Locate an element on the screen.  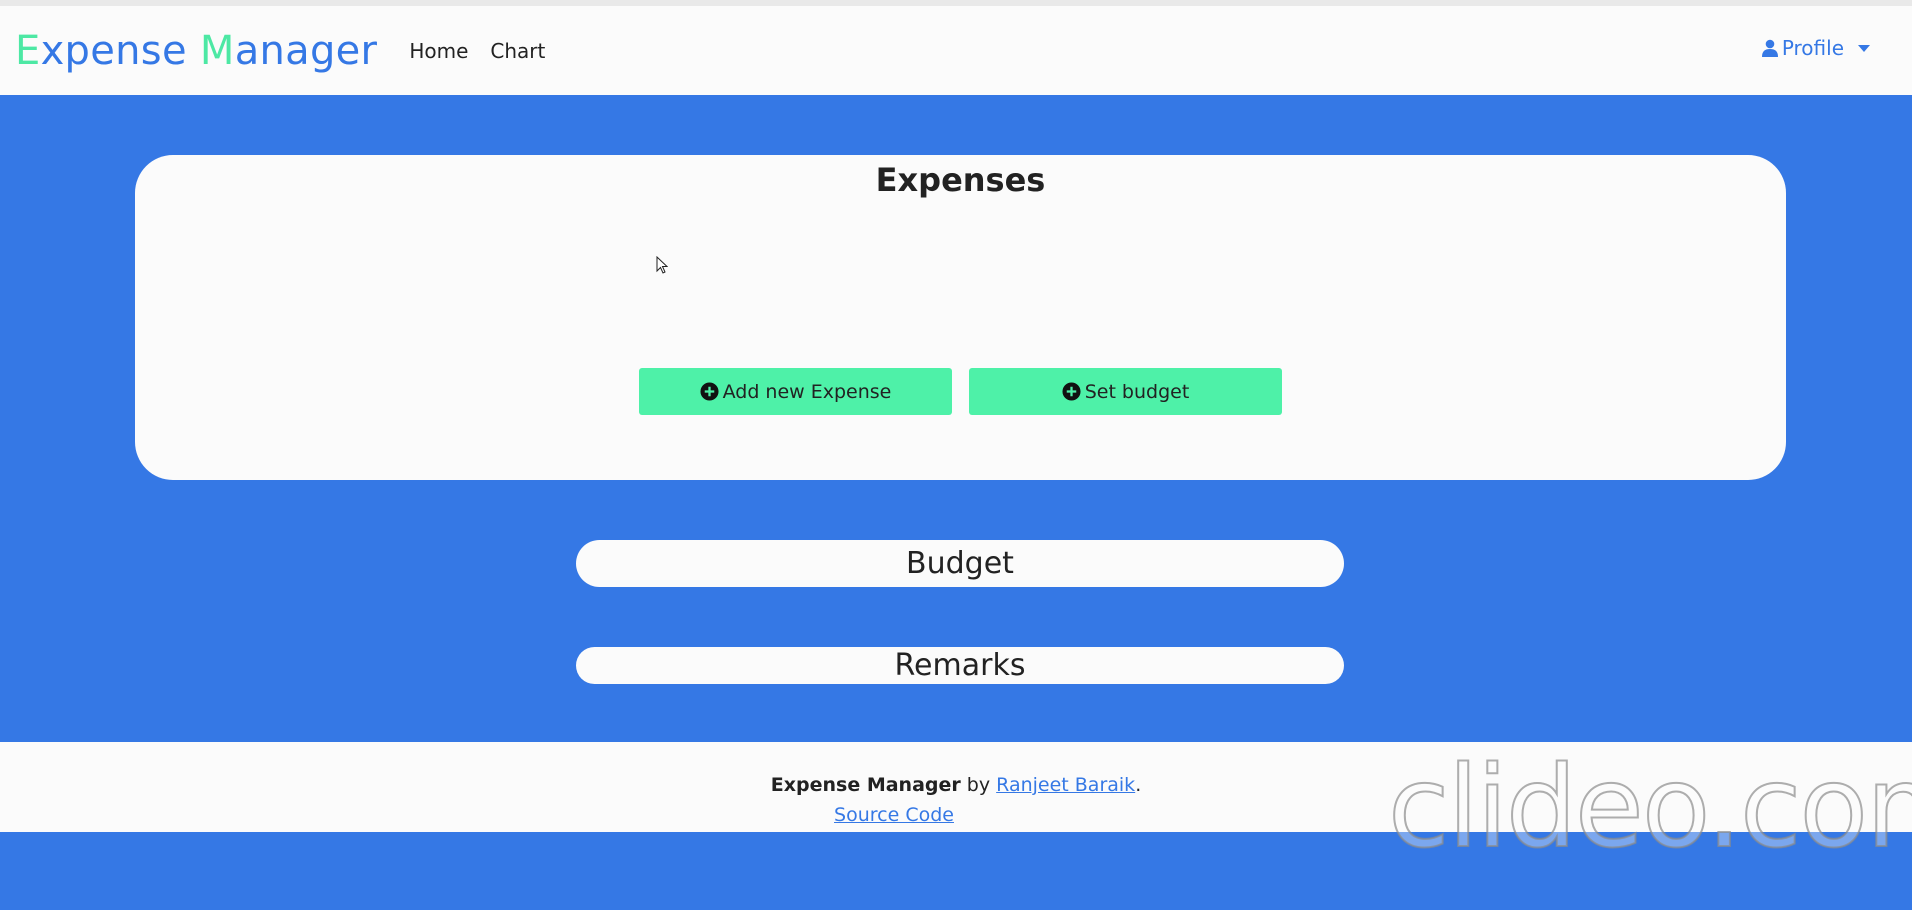
profile-dropdown: Profile is located at coordinates (1815, 48).